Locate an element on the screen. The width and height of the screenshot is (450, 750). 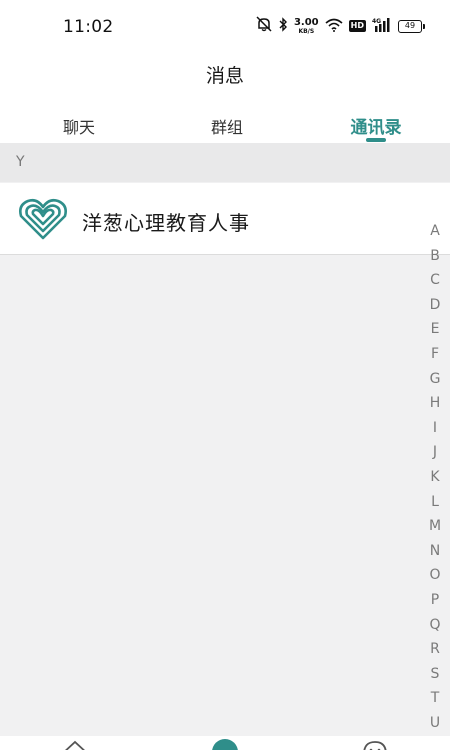
alphabet-letter: S is located at coordinates (435, 674).